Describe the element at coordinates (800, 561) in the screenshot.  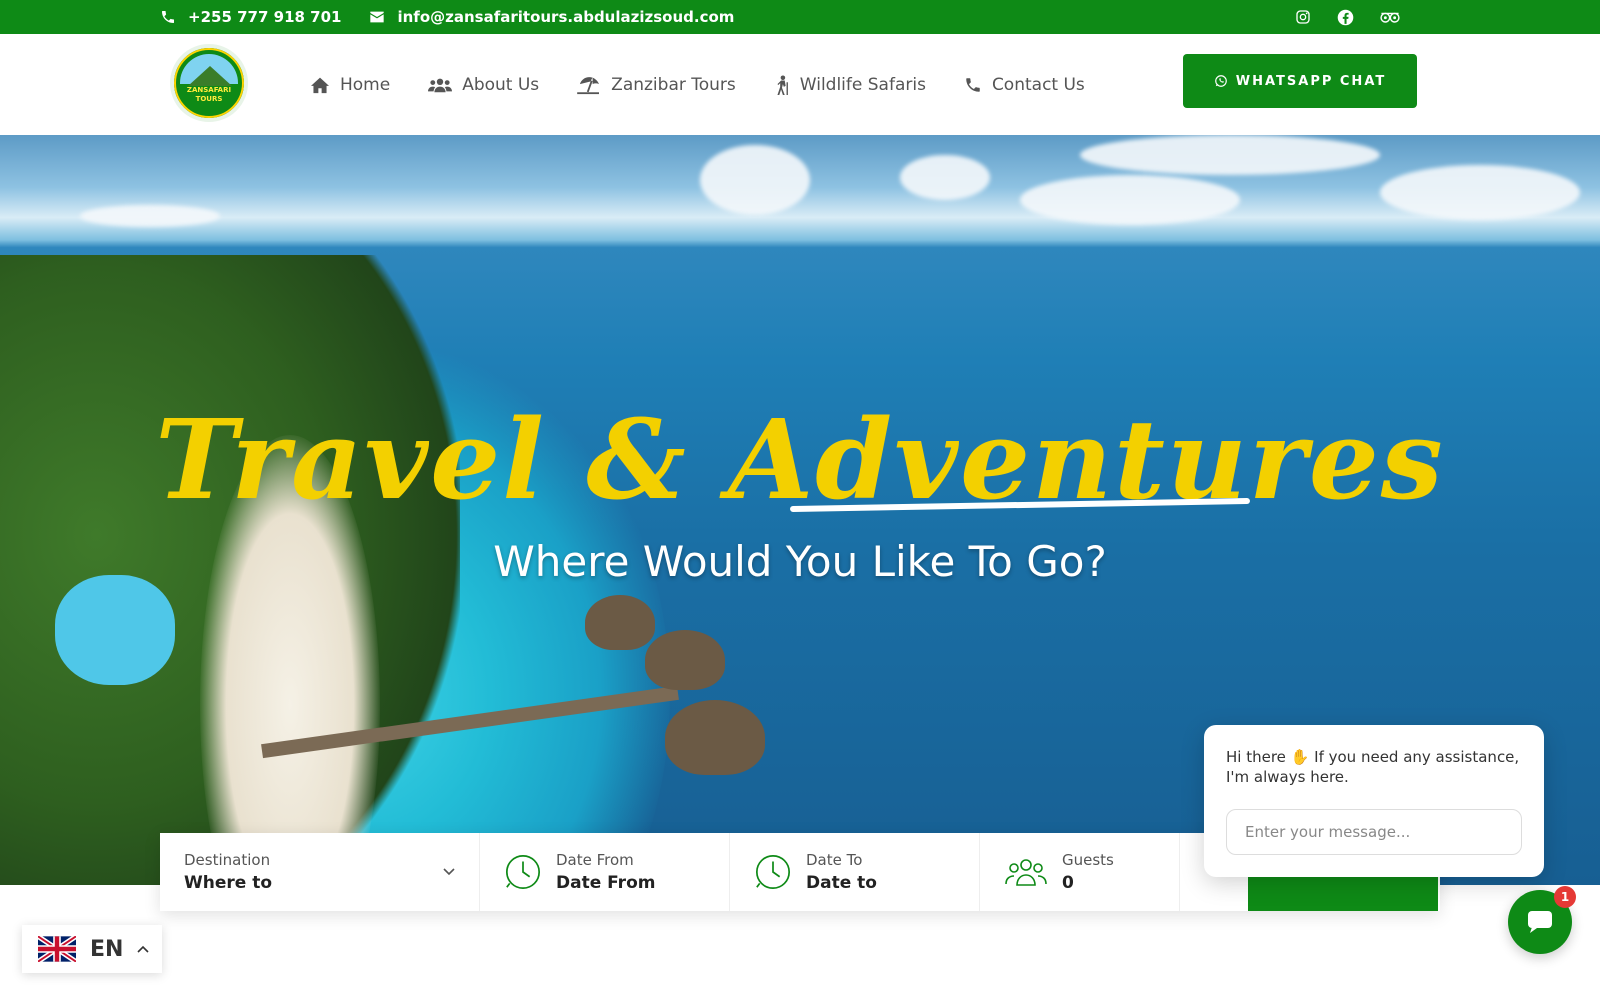
I see `hero-subtitle: Where Would You Like To Go?` at that location.